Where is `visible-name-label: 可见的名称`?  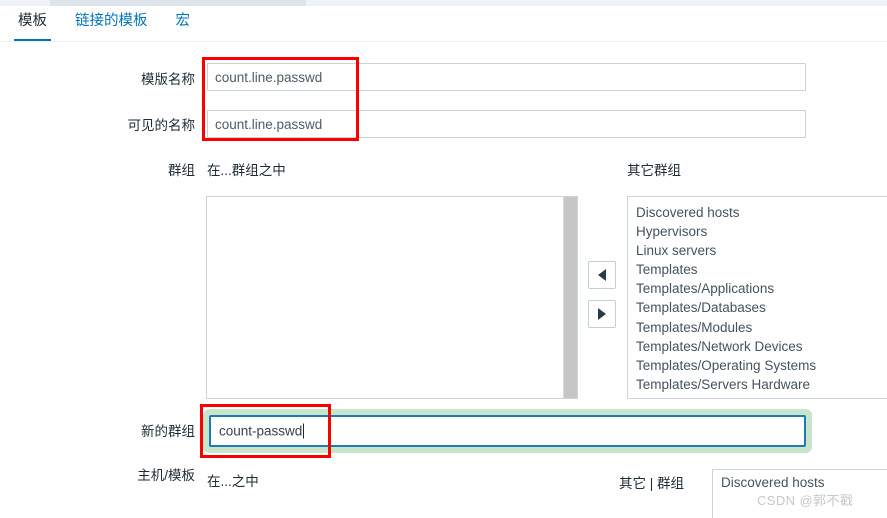 visible-name-label: 可见的名称 is located at coordinates (161, 125).